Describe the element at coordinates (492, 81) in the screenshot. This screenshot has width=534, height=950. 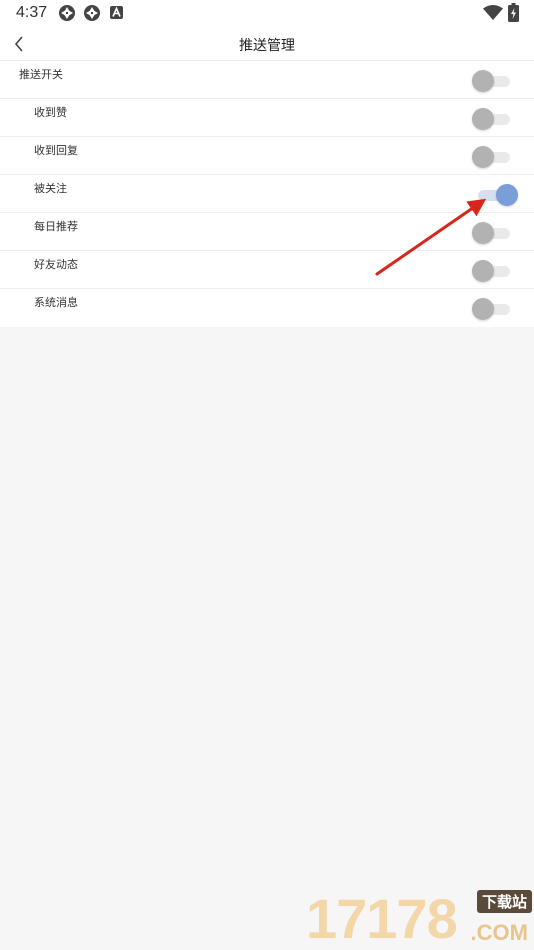
I see `push-master-toggle` at that location.